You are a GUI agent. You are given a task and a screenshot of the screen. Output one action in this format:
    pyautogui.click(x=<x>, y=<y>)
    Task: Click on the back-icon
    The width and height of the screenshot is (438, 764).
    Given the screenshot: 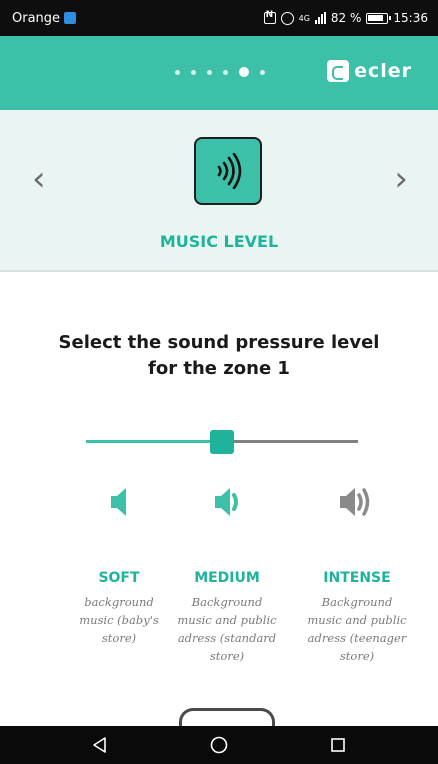 What is the action you would take?
    pyautogui.click(x=99, y=745)
    